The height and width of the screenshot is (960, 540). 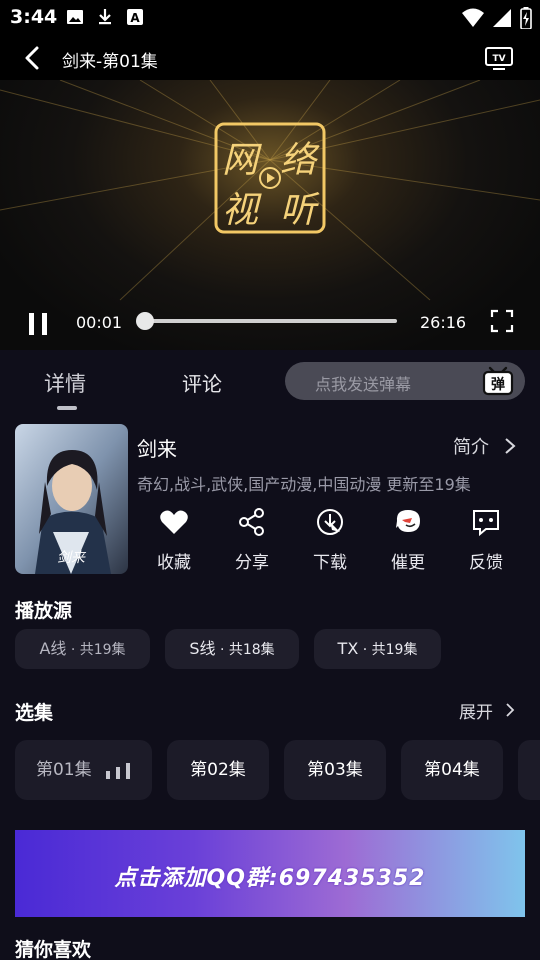 I want to click on share-label: 分享, so click(x=252, y=563).